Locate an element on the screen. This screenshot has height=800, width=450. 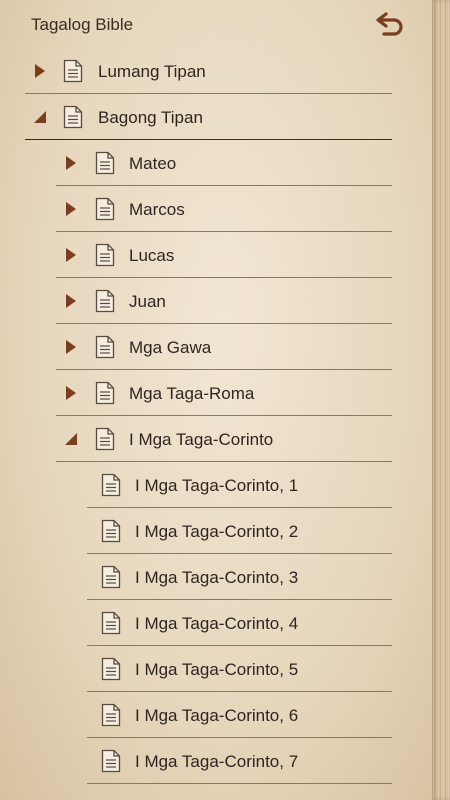
chapter-item: I Mga Taga-Corinto, 3 is located at coordinates (216, 577).